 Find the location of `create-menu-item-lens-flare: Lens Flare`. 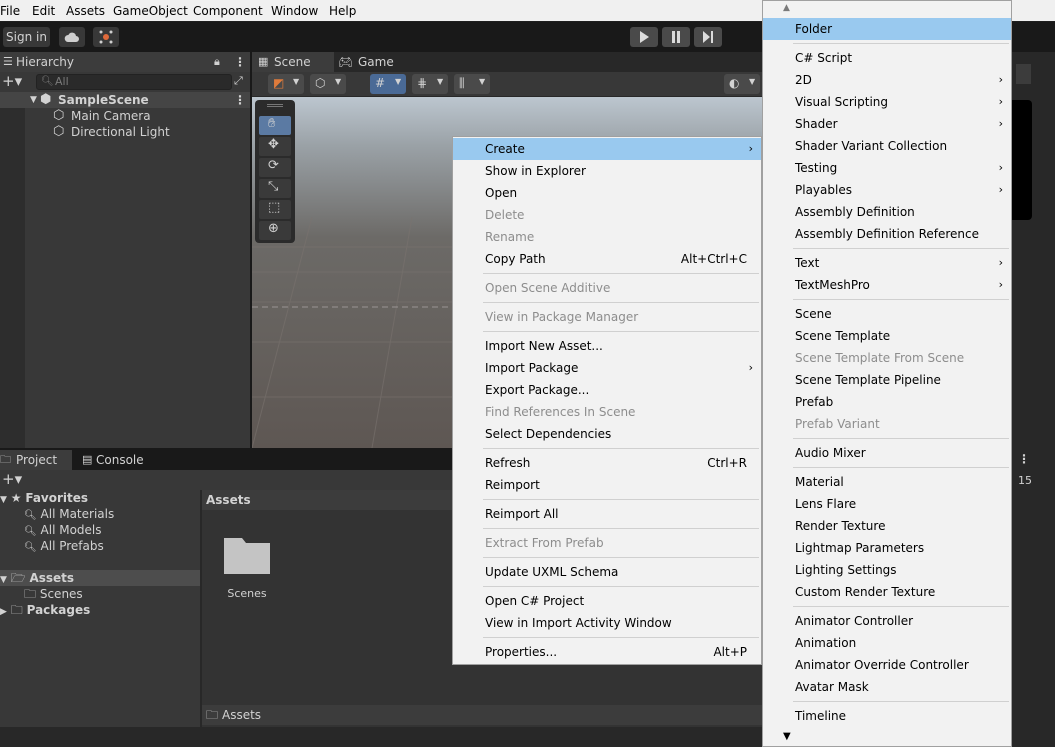

create-menu-item-lens-flare: Lens Flare is located at coordinates (887, 504).